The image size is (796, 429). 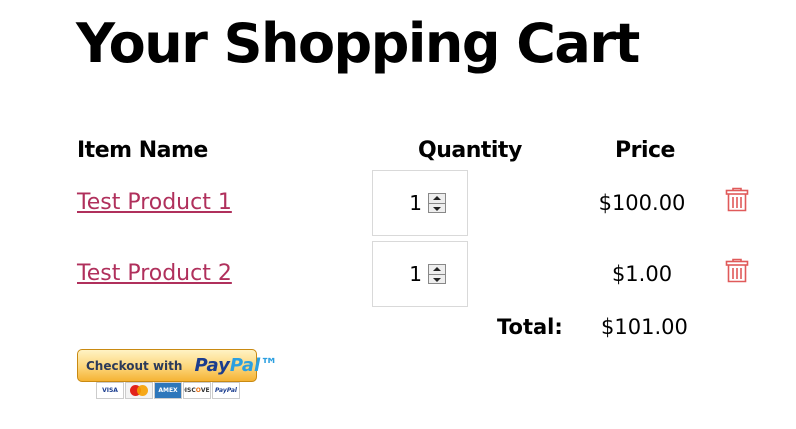 I want to click on column-header-quantity: Quantity, so click(x=470, y=150).